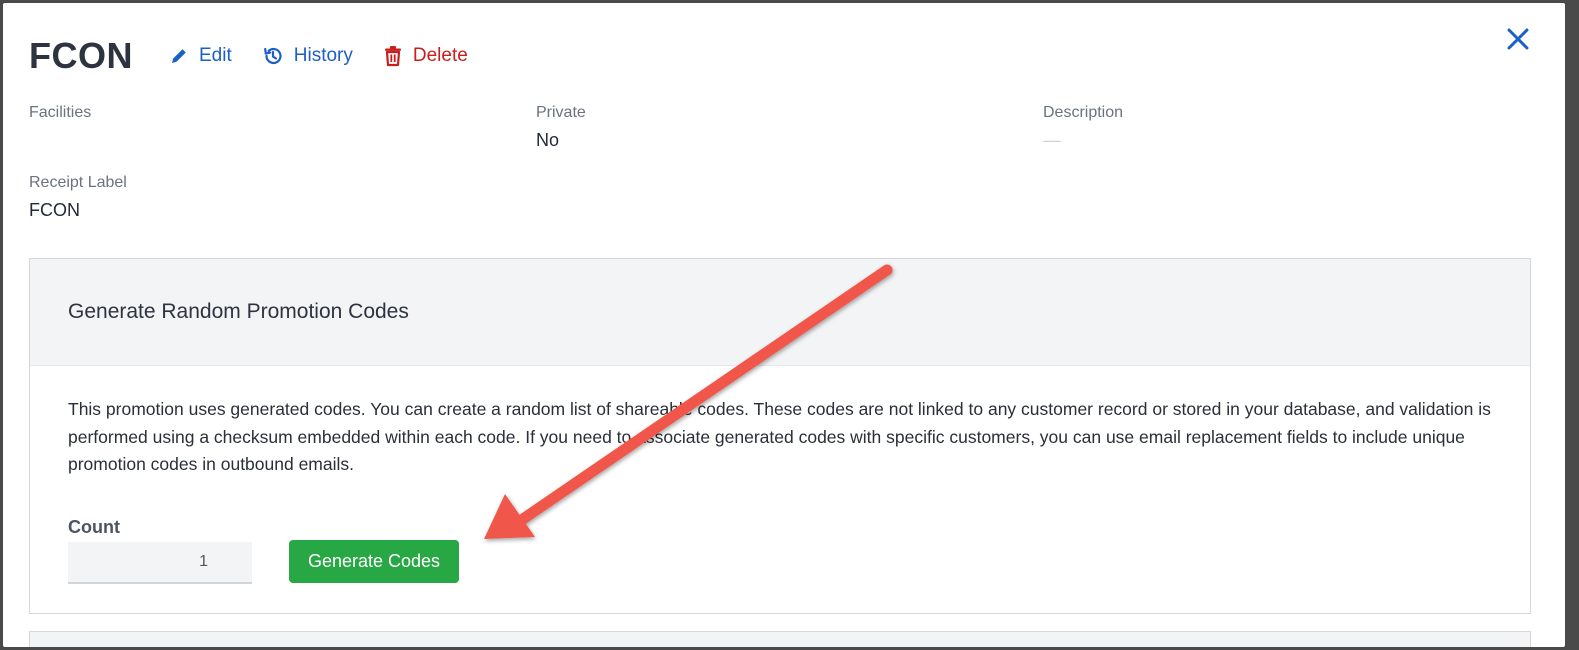 This screenshot has width=1579, height=650. What do you see at coordinates (78, 197) in the screenshot?
I see `receipt-label-field: Receipt Label FCON` at bounding box center [78, 197].